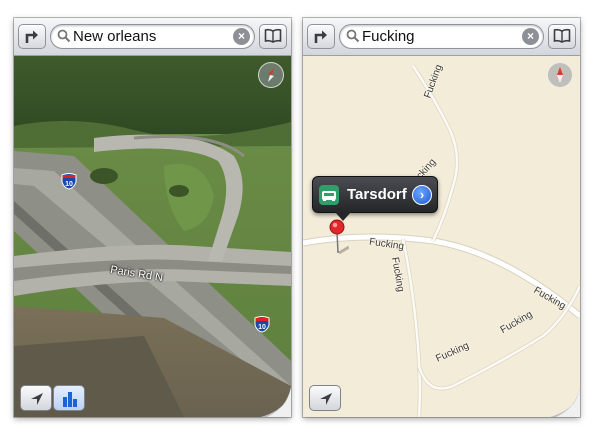 The image size is (600, 440). Describe the element at coordinates (114, 36) in the screenshot. I see `search-input: New orleans` at that location.